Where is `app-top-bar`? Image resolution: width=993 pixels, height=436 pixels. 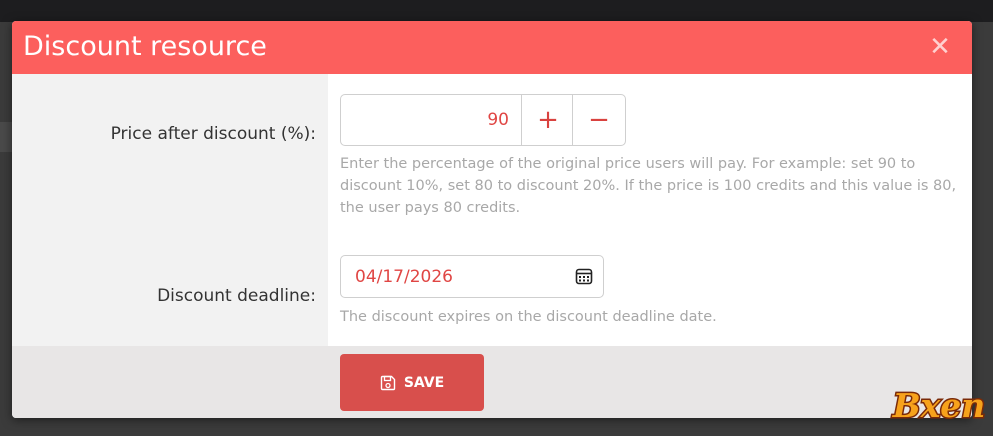 app-top-bar is located at coordinates (496, 11).